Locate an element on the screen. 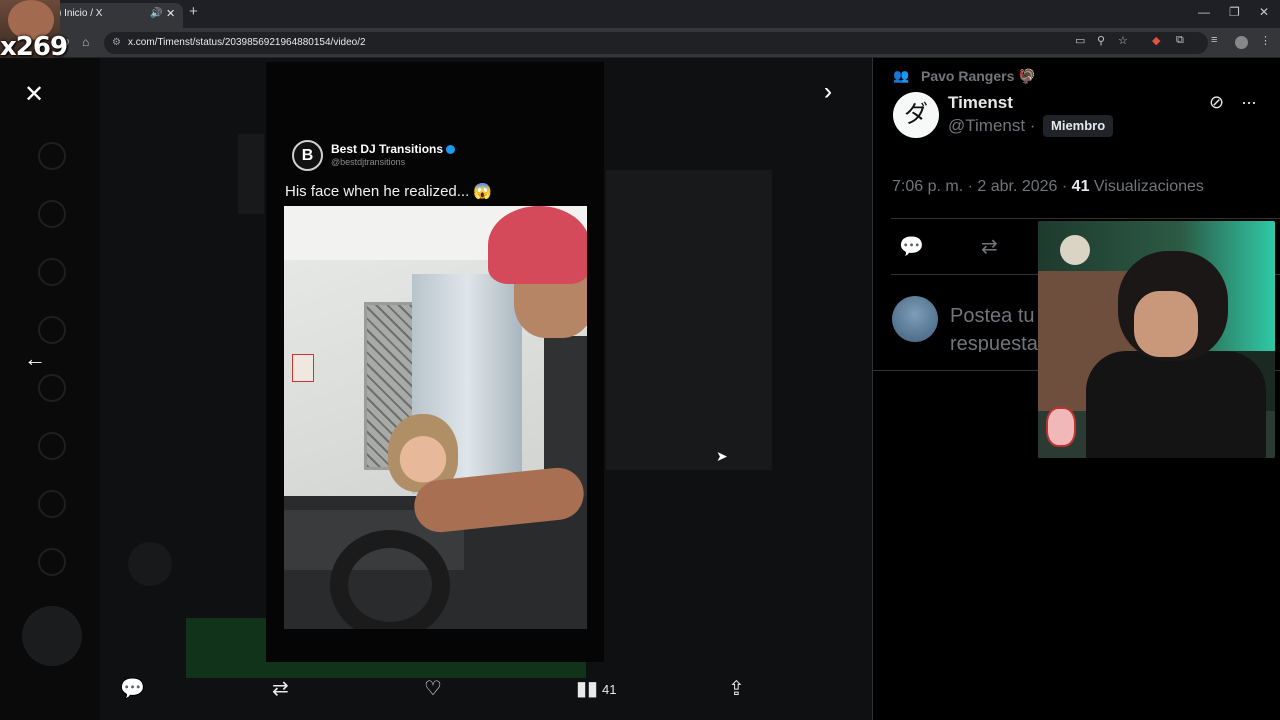 The width and height of the screenshot is (1280, 720). quoted-post-text: His face when he realized... 😱 is located at coordinates (389, 191).